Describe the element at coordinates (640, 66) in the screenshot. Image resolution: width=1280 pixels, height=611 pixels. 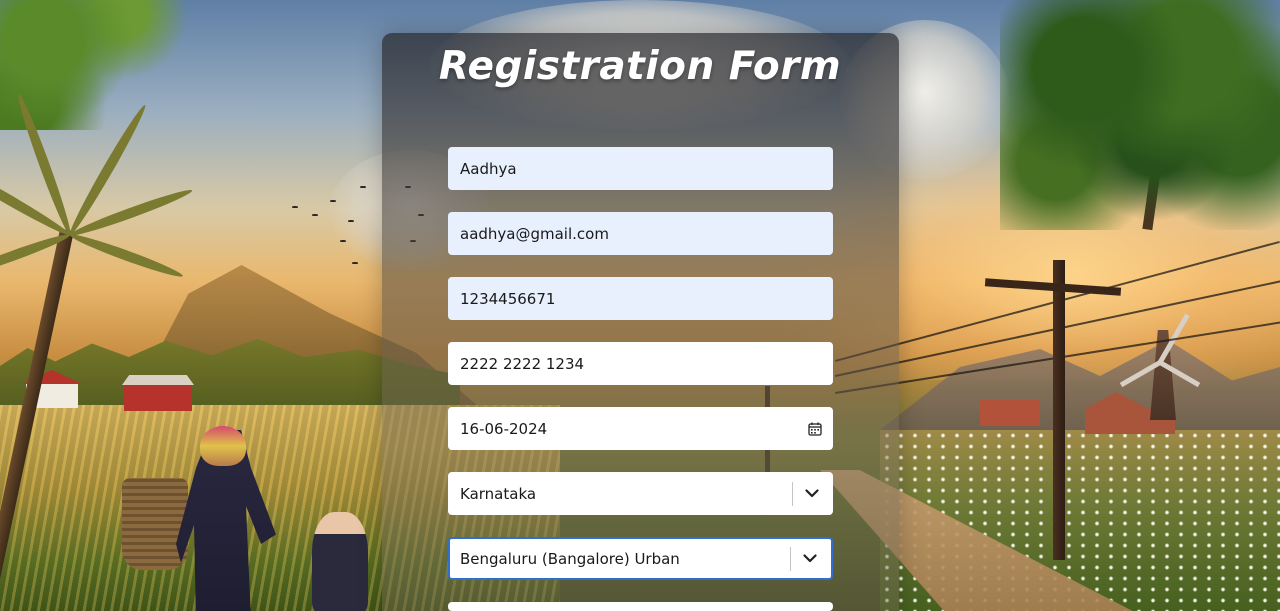
I see `form-title: Registration Form` at that location.